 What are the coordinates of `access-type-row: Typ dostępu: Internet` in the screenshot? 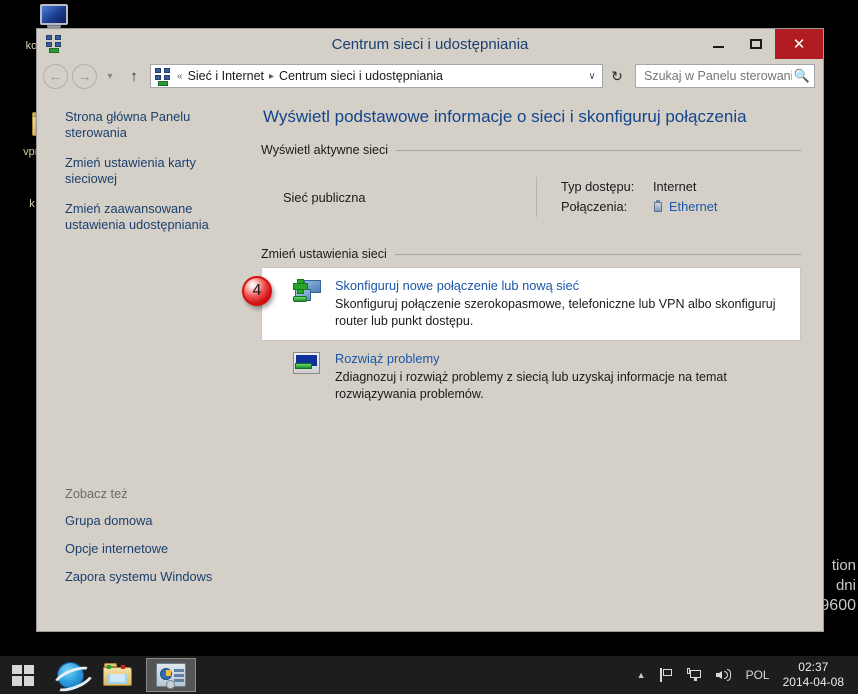 It's located at (639, 187).